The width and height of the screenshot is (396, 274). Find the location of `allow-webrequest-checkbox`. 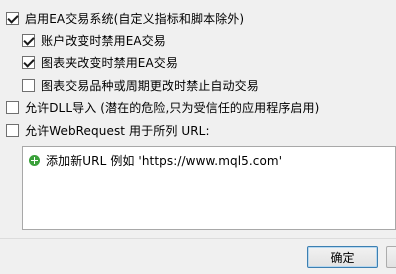

allow-webrequest-checkbox is located at coordinates (12, 130).